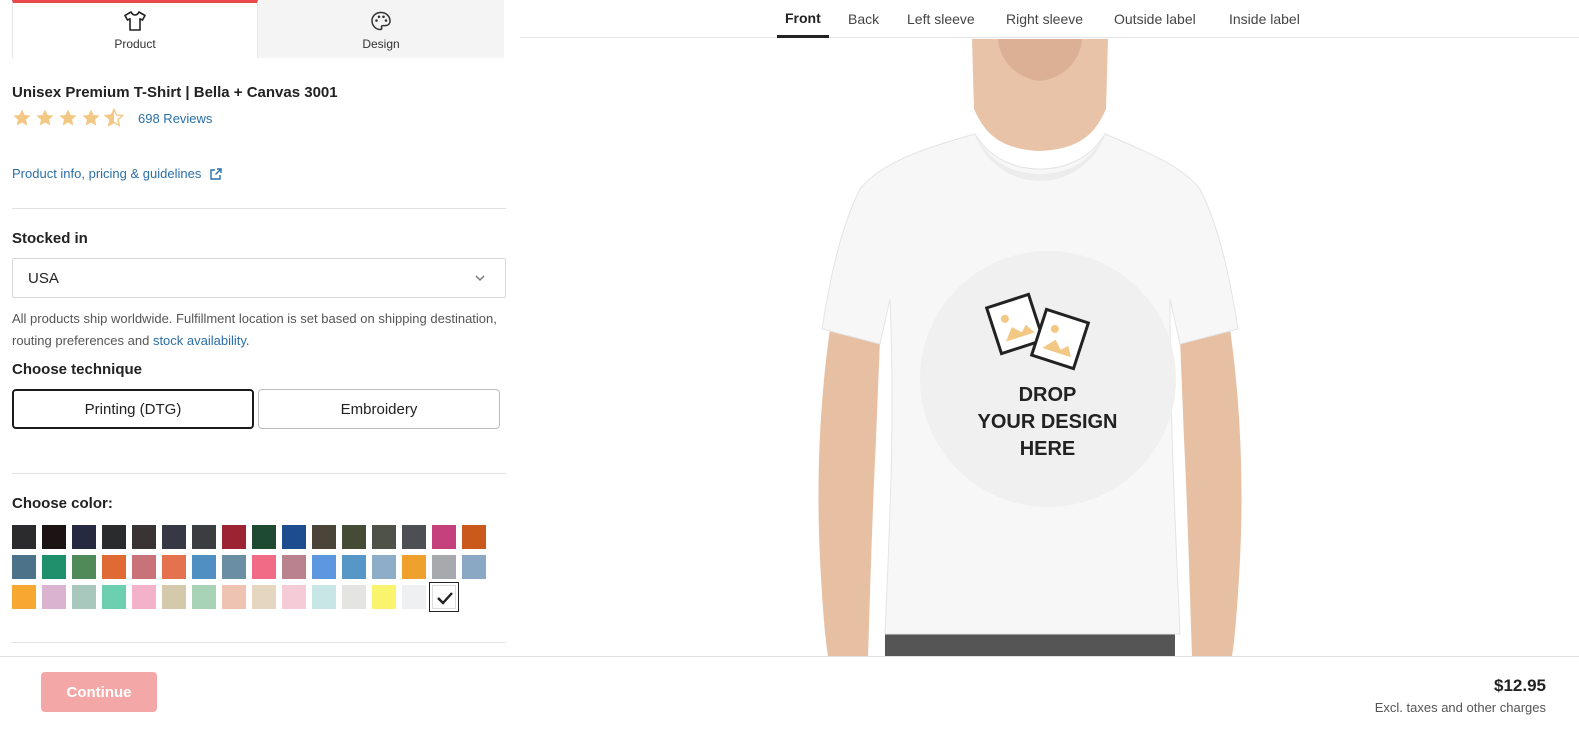 This screenshot has width=1579, height=733. I want to click on stock-availability-link: stock availability, so click(199, 340).